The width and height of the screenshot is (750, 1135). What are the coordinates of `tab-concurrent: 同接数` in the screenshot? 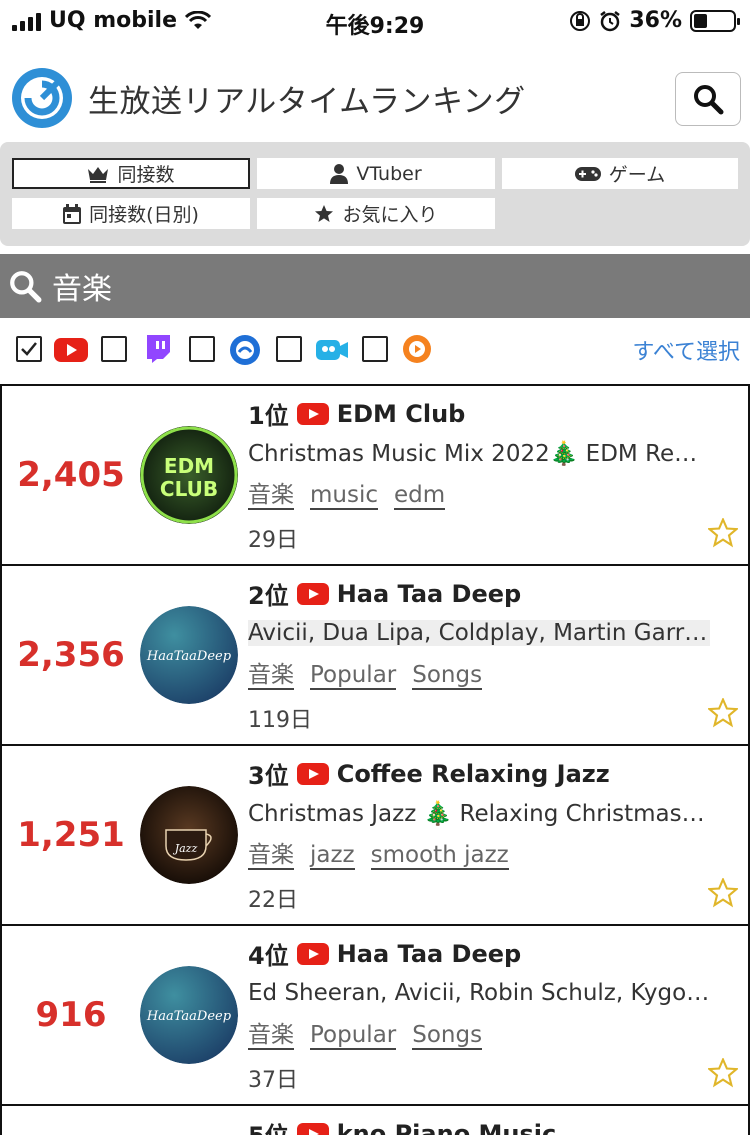 It's located at (131, 173).